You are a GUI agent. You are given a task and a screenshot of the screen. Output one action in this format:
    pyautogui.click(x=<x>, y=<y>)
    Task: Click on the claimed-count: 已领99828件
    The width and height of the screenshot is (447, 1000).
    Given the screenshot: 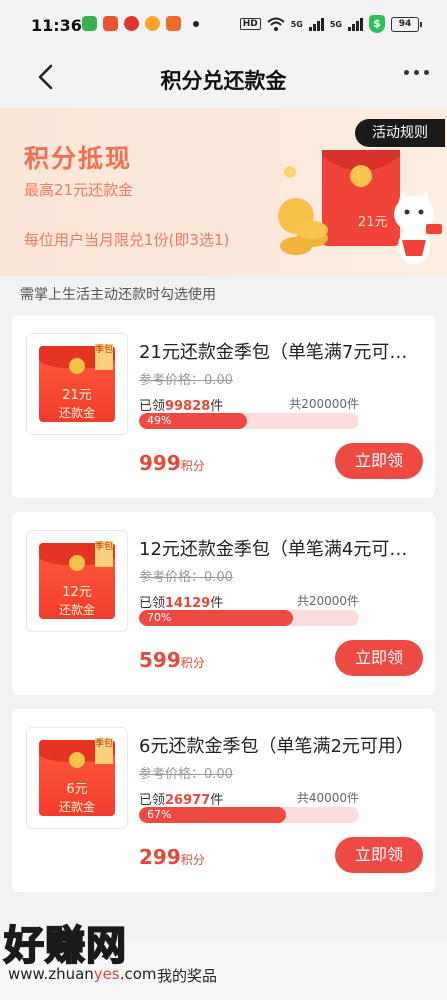 What is the action you would take?
    pyautogui.click(x=181, y=406)
    